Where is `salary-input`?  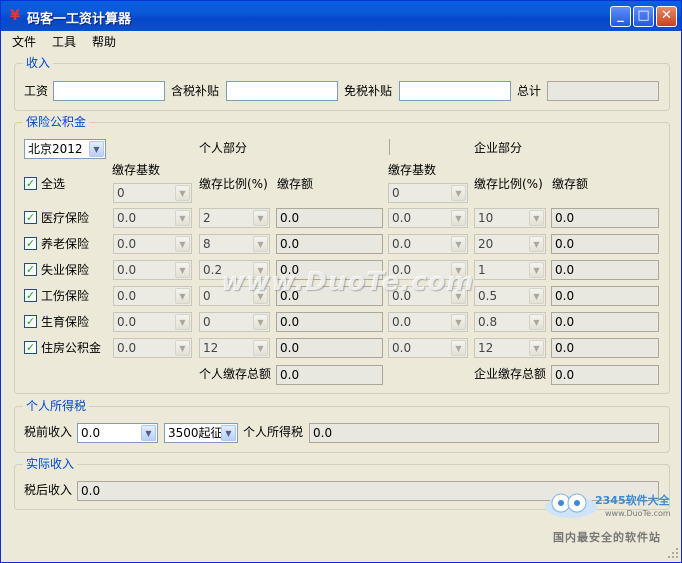 salary-input is located at coordinates (109, 91).